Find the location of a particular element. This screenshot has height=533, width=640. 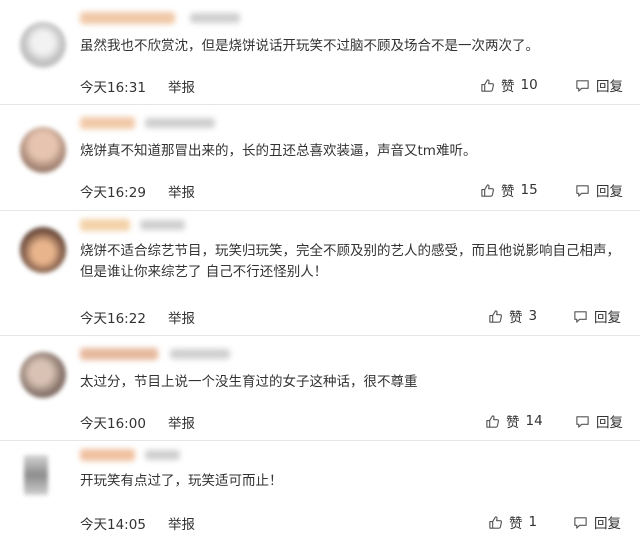

comment-text: 虽然我也不欣赏沈，但是烧饼说话开玩笑不过脑不顾及场合不是一次两次了。 is located at coordinates (309, 46).